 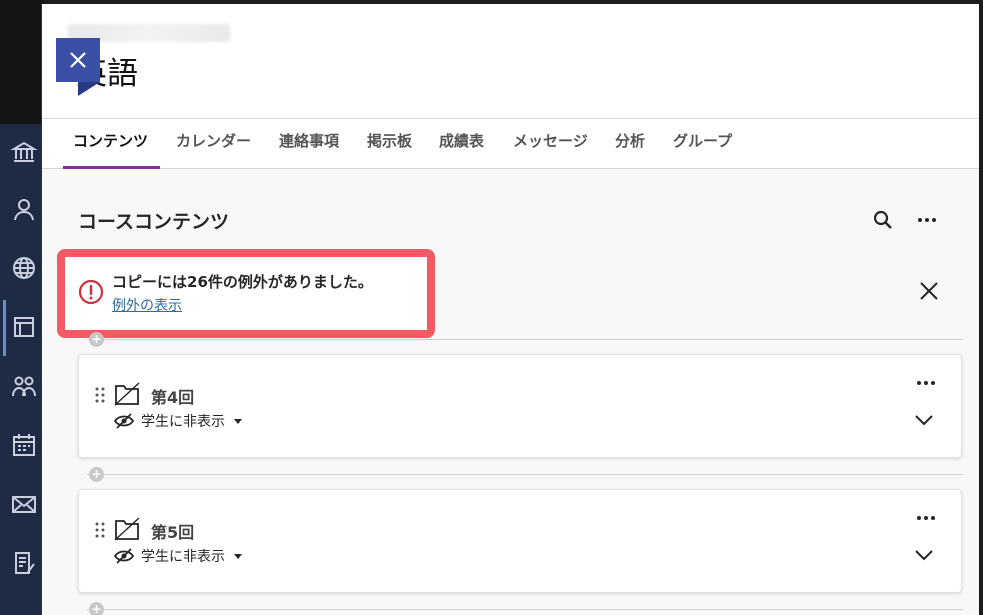 I want to click on tab-announcements: 連絡事項, so click(x=309, y=144).